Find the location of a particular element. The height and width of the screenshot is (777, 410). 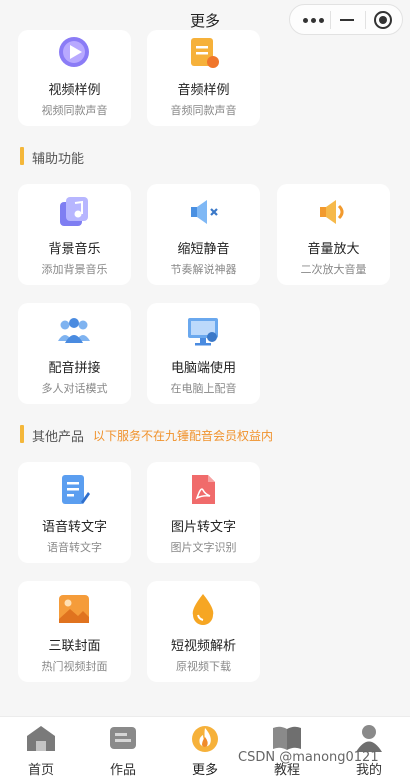

card-volume-boost: 音量放大 二次放大音量 is located at coordinates (333, 234).